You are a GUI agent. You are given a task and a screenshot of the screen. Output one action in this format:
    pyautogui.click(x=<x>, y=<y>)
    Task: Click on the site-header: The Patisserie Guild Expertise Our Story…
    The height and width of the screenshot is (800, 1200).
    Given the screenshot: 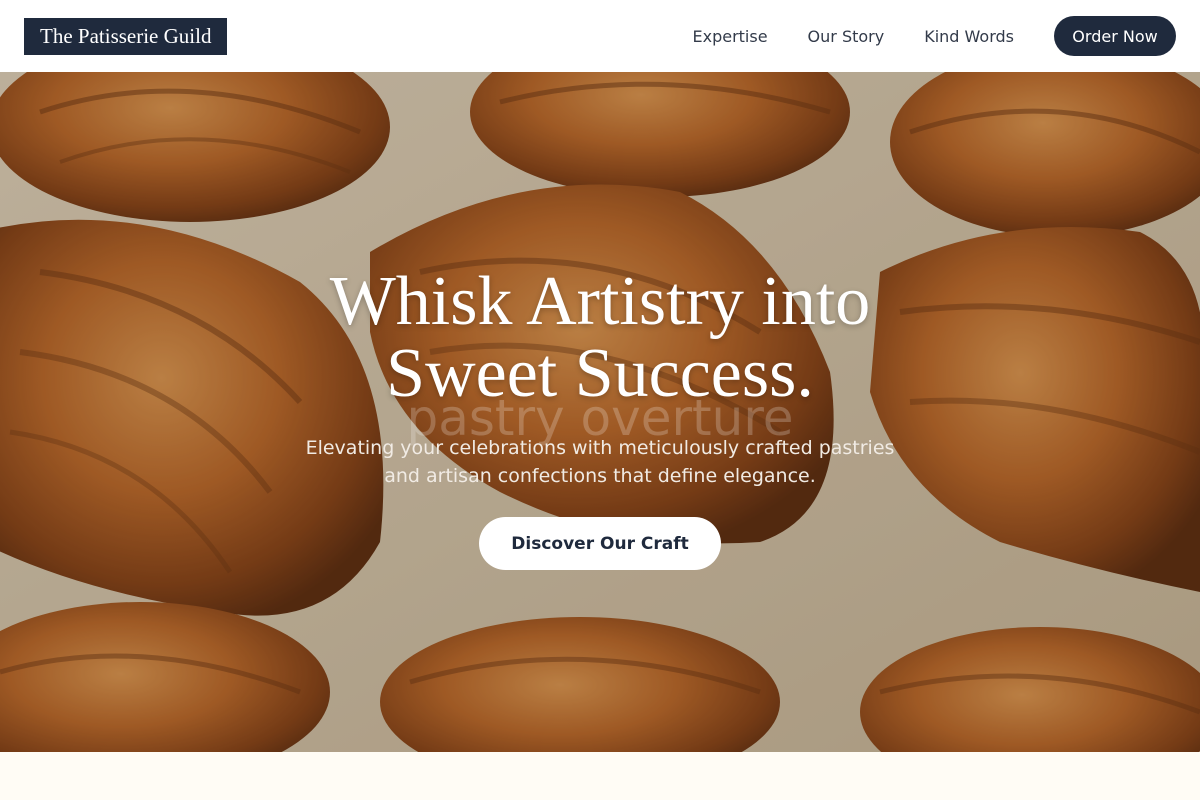 What is the action you would take?
    pyautogui.click(x=600, y=36)
    